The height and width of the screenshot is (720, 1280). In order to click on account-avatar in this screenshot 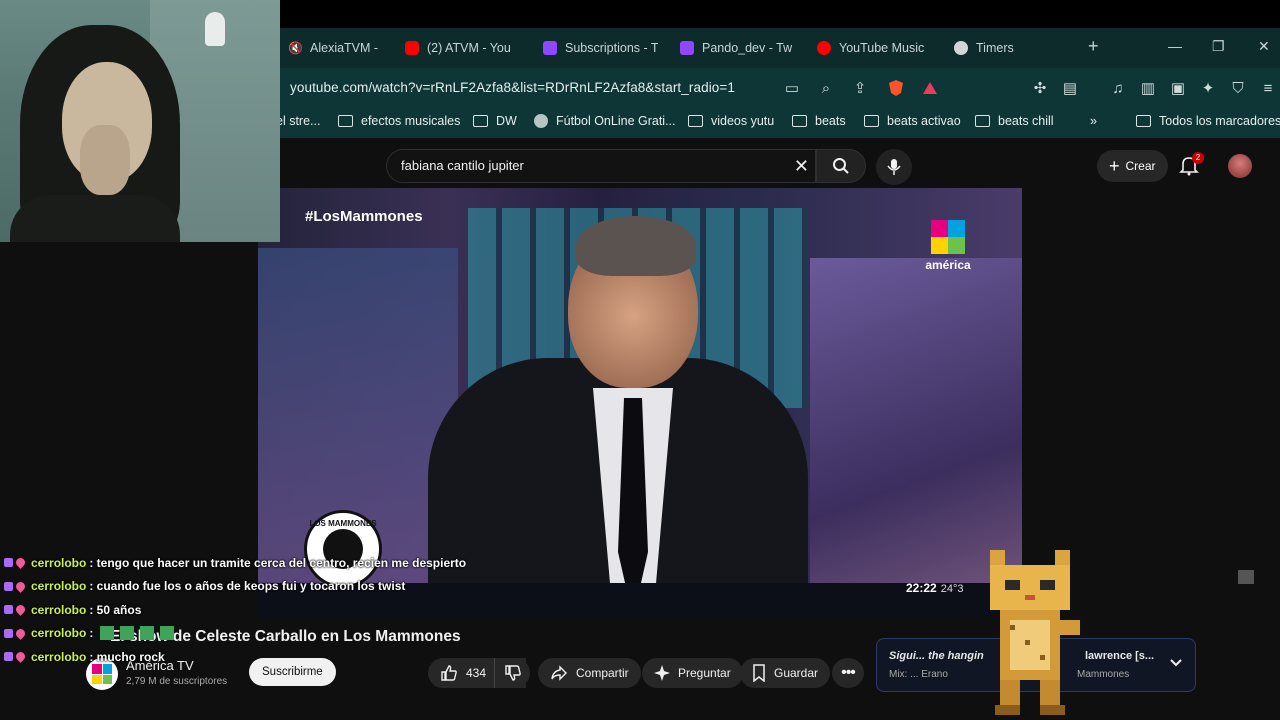, I will do `click(1240, 166)`.